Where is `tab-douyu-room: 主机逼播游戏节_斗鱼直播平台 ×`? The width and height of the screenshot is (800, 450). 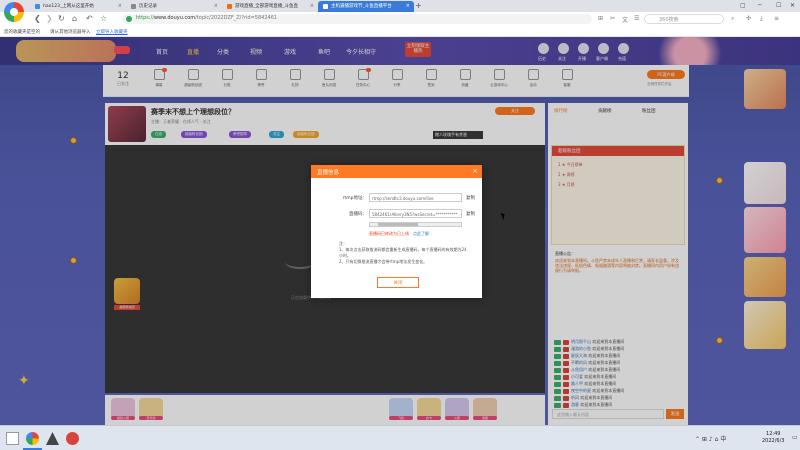
tab-douyu-room: 主机逼播游戏节_斗鱼直播平台 × is located at coordinates (366, 6).